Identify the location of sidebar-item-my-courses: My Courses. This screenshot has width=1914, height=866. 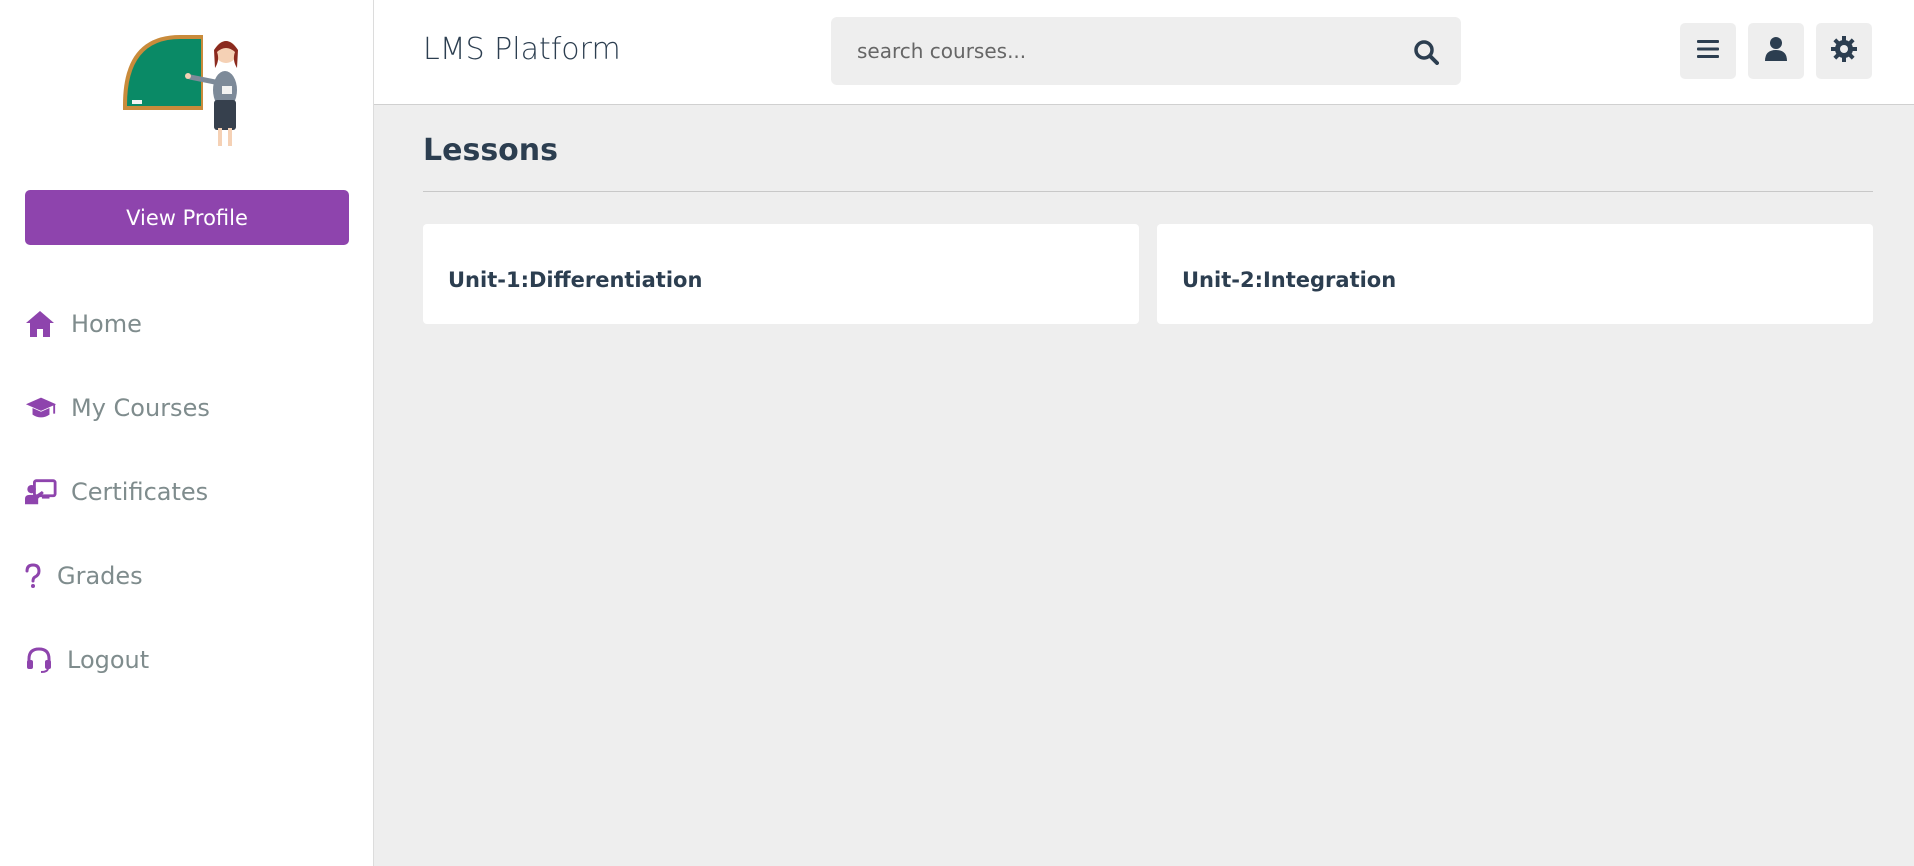
(185, 408).